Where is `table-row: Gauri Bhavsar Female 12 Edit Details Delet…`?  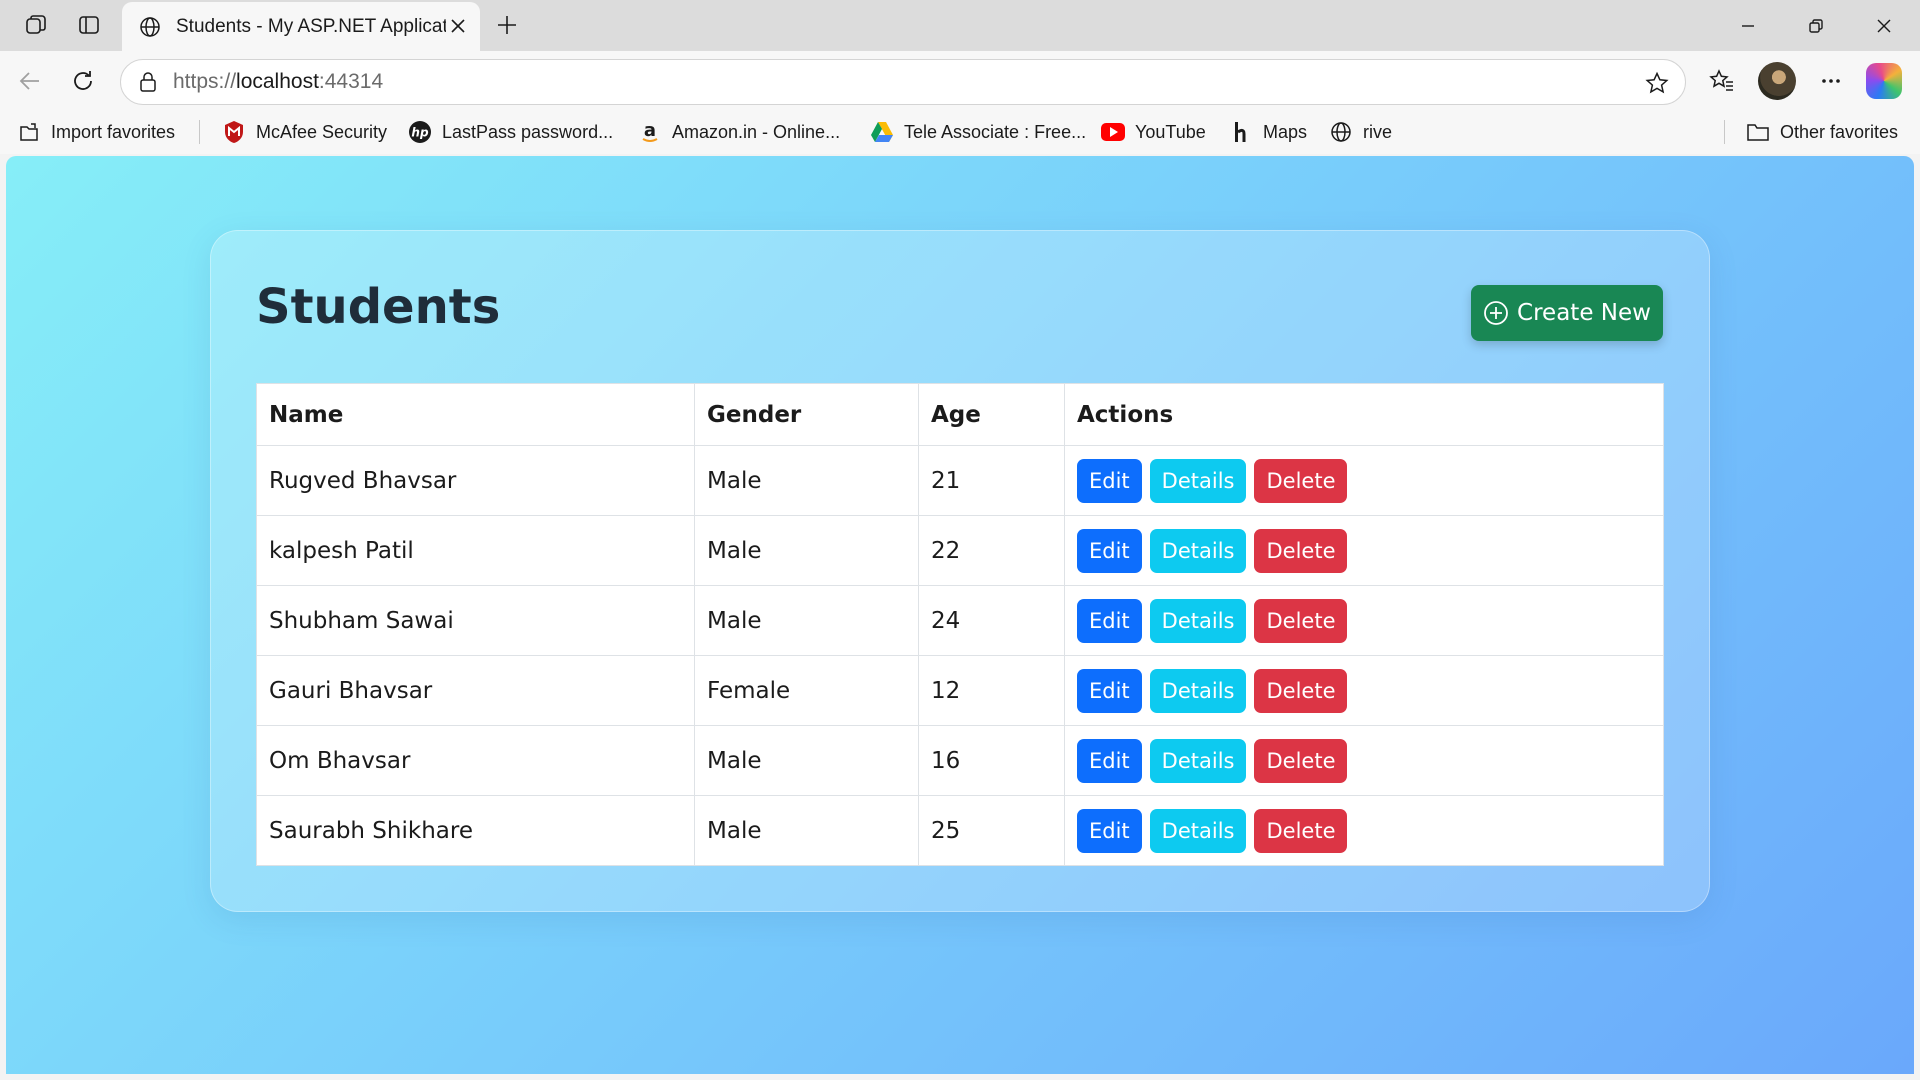 table-row: Gauri Bhavsar Female 12 Edit Details Delet… is located at coordinates (960, 690).